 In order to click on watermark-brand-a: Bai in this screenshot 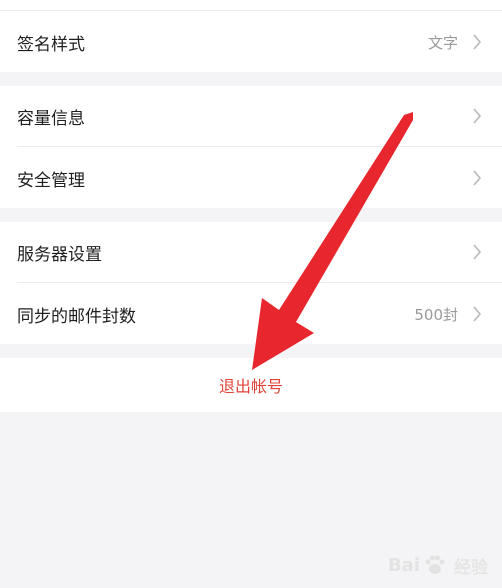, I will do `click(403, 565)`.